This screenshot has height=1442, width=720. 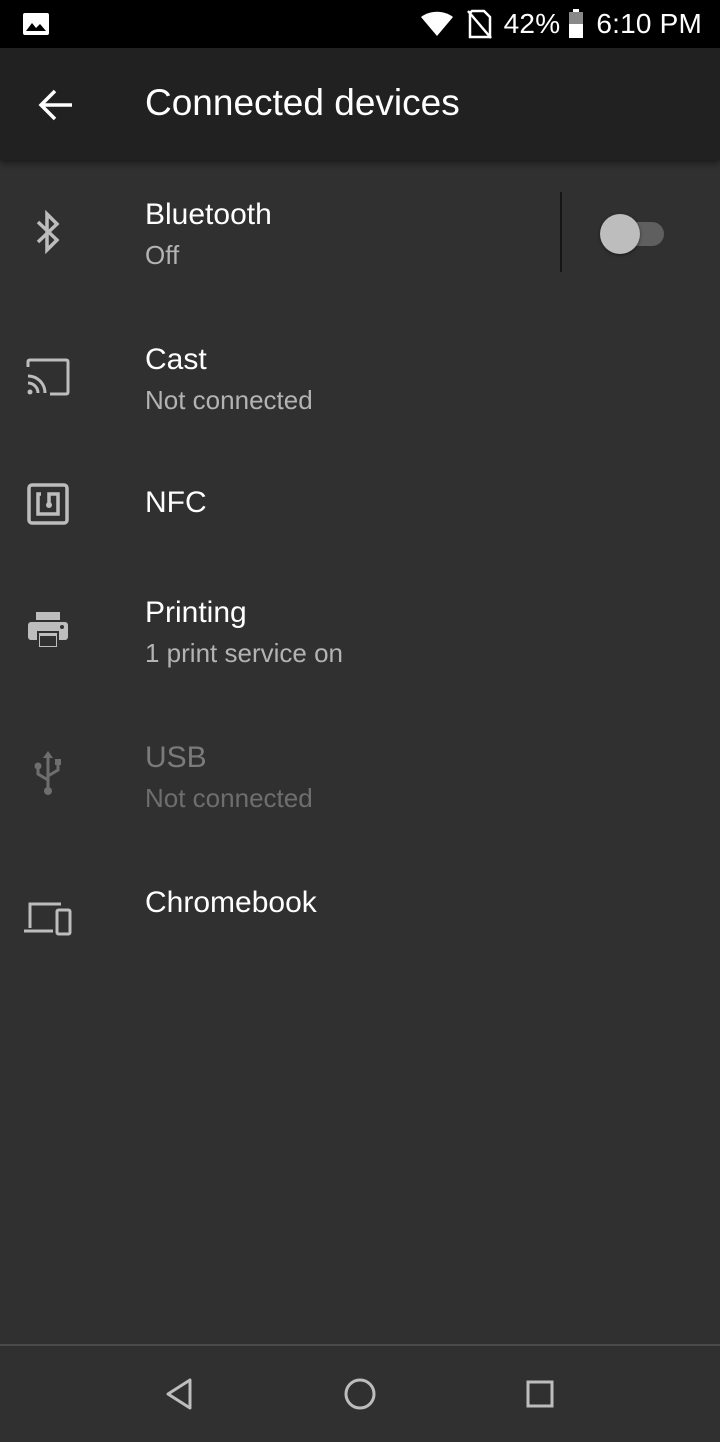 I want to click on cast-title: Cast, so click(x=176, y=359).